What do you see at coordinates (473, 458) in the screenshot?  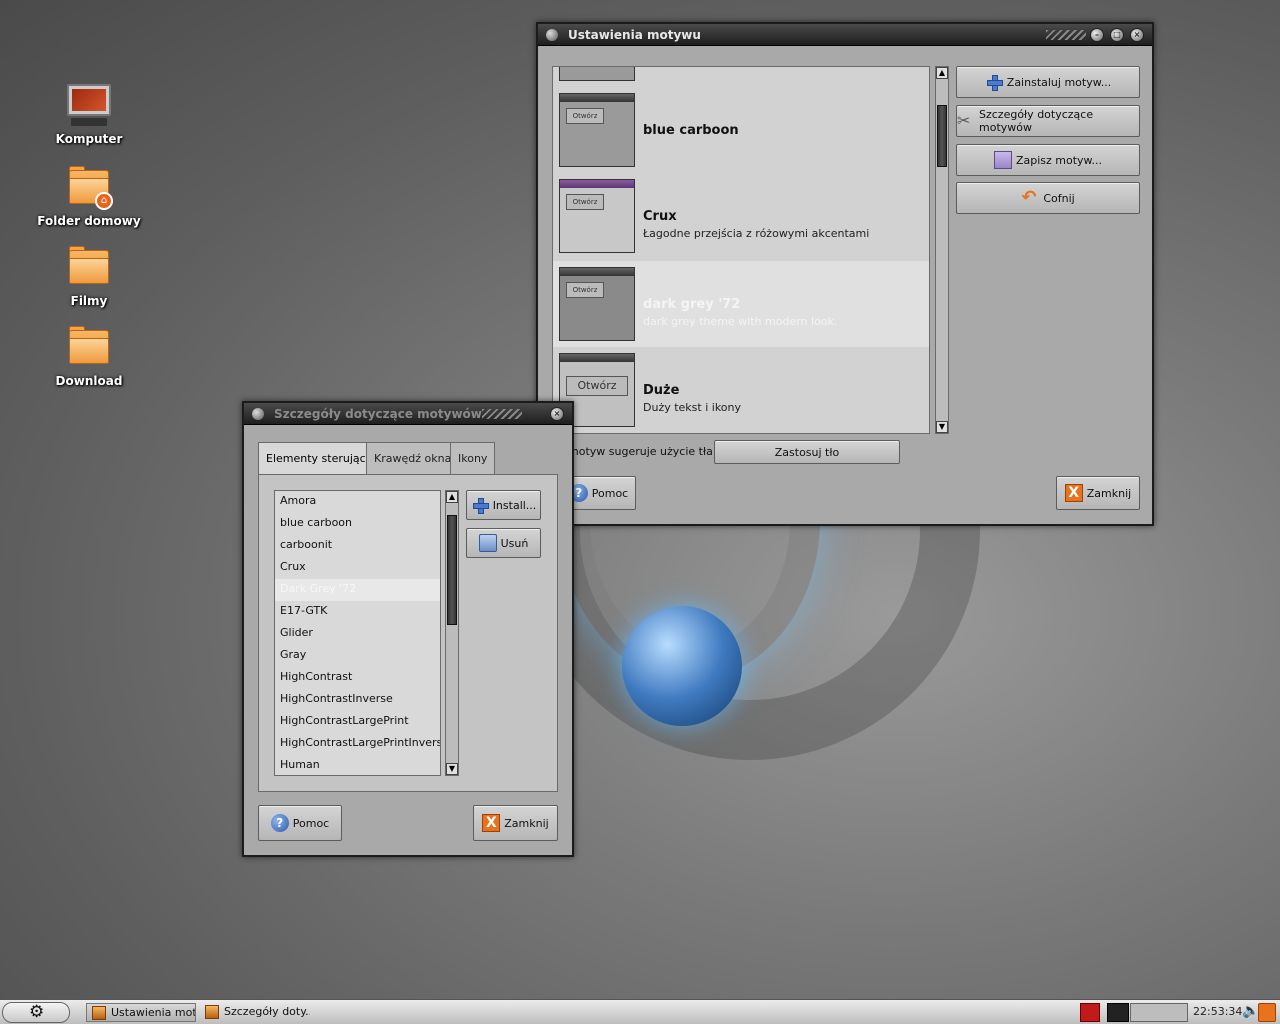 I see `tab-icons: Ikony` at bounding box center [473, 458].